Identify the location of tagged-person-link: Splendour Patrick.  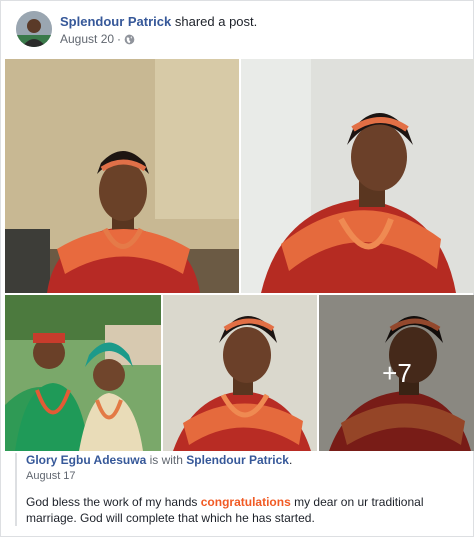
(237, 460).